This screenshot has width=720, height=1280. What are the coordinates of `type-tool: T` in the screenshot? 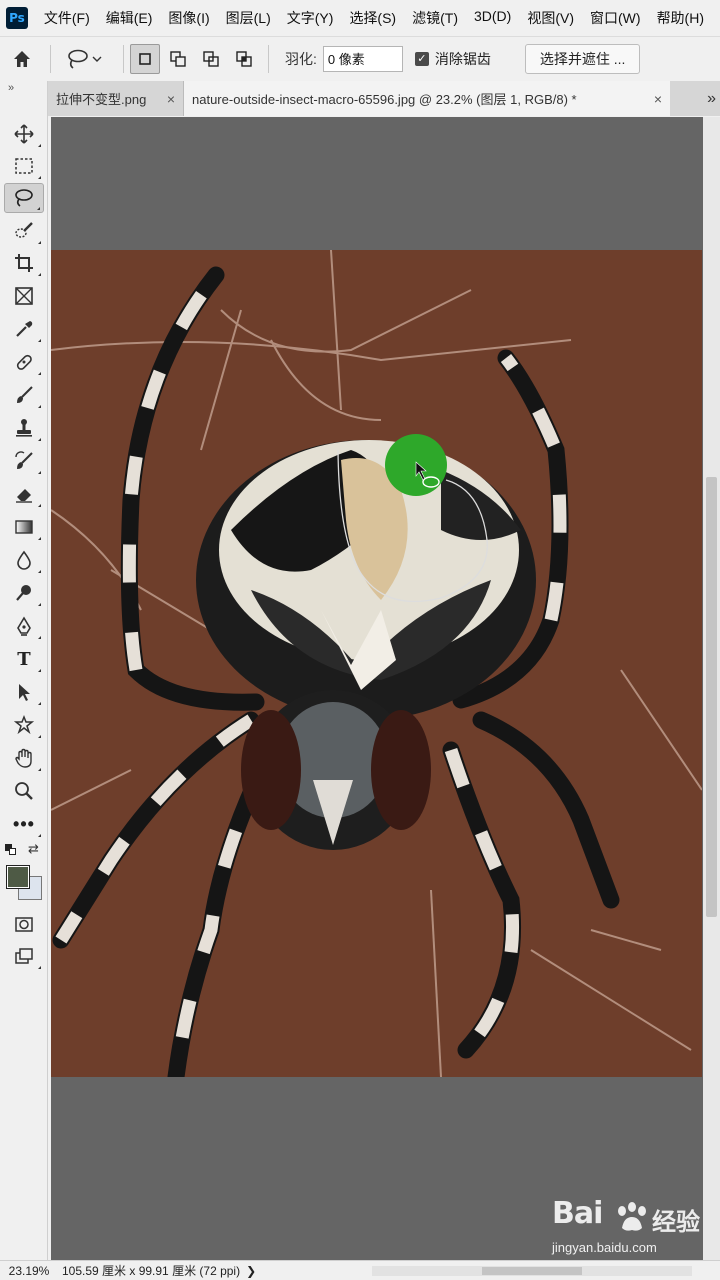 It's located at (24, 659).